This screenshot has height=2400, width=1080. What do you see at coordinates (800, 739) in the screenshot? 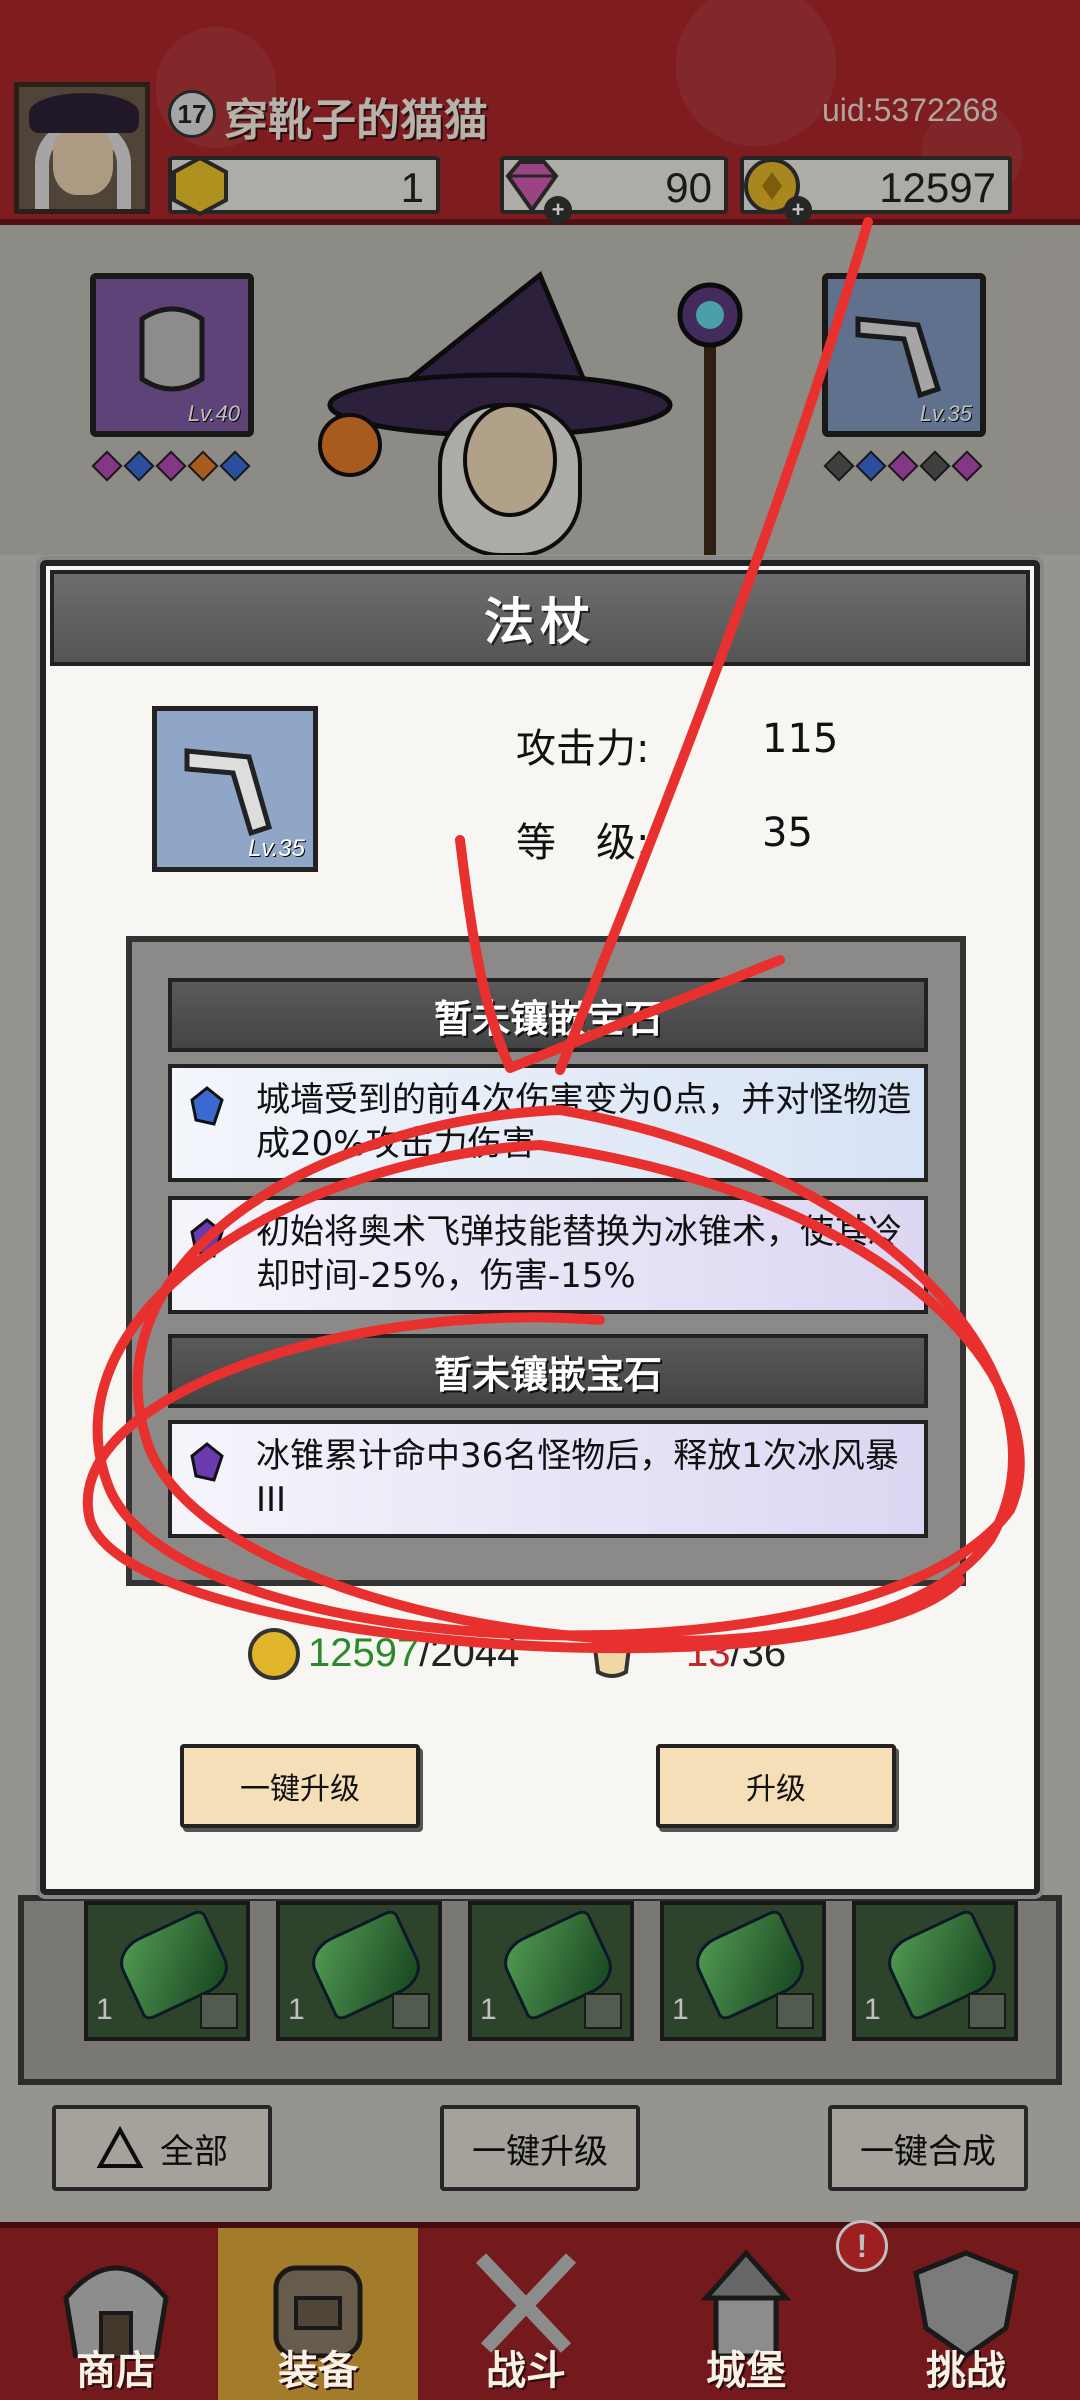
I see `attack-value: 115` at bounding box center [800, 739].